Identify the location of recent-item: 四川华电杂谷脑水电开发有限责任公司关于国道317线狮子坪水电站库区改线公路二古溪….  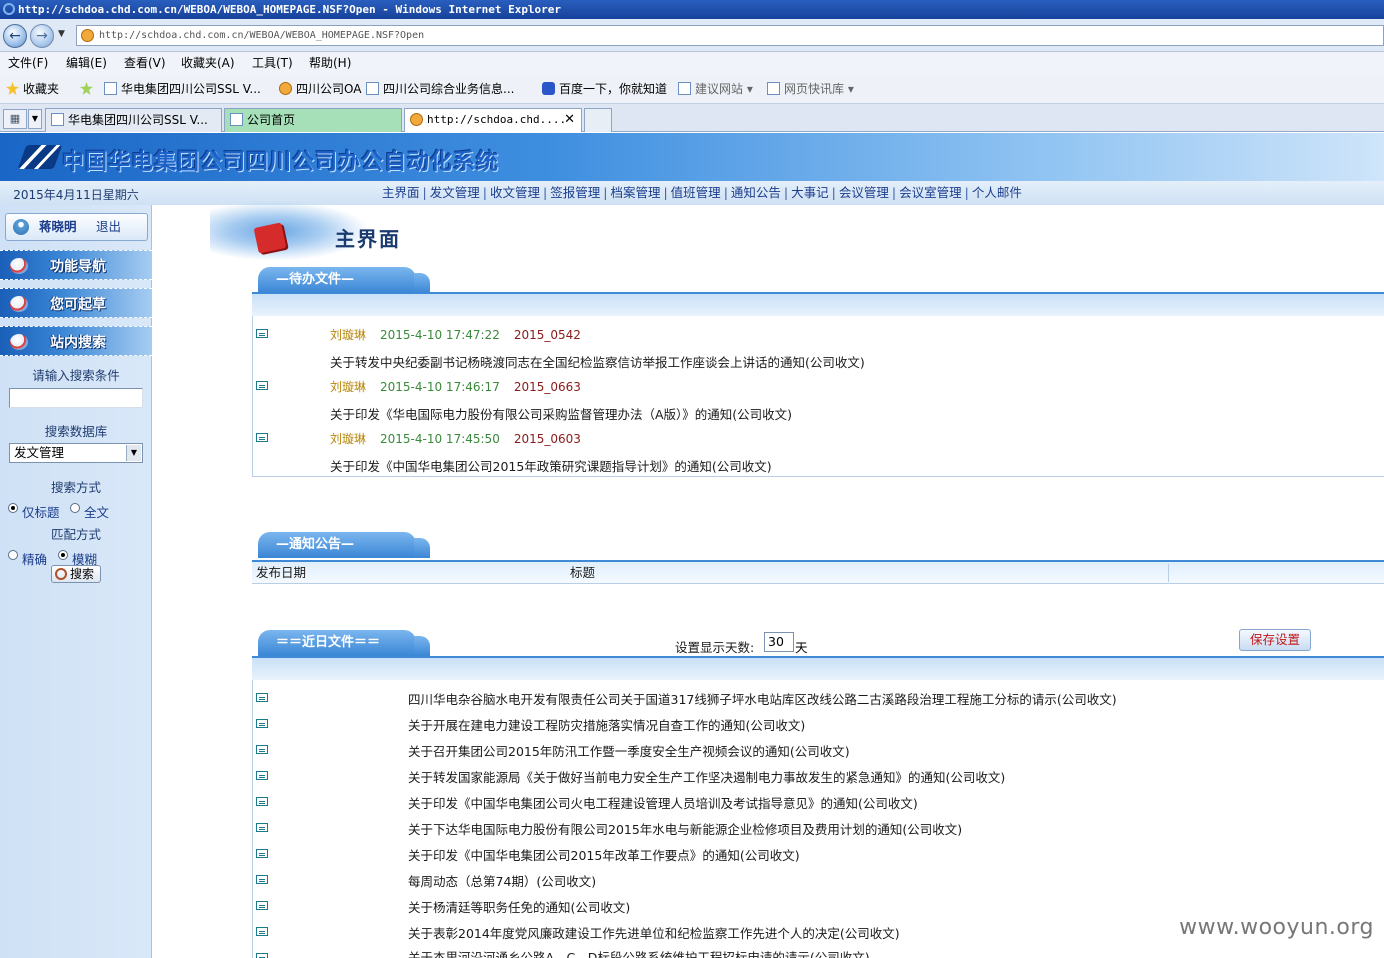
(762, 698).